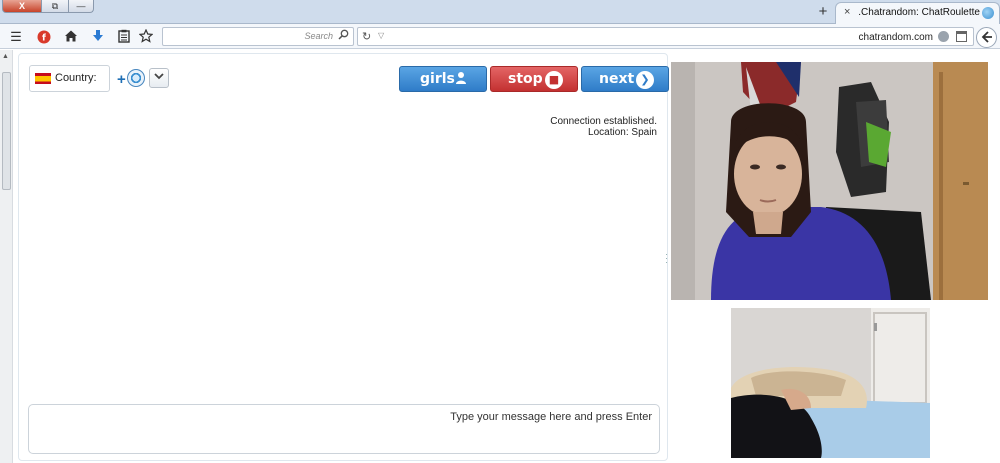 This screenshot has height=463, width=1000. I want to click on download-icon, so click(98, 37).